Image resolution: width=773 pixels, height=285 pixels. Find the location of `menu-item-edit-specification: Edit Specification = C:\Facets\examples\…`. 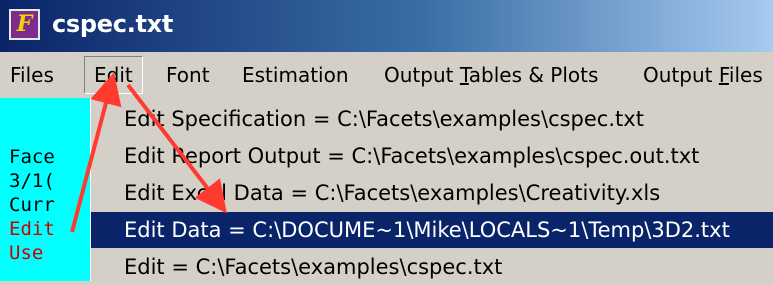

menu-item-edit-specification: Edit Specification = C:\Facets\examples\… is located at coordinates (432, 119).